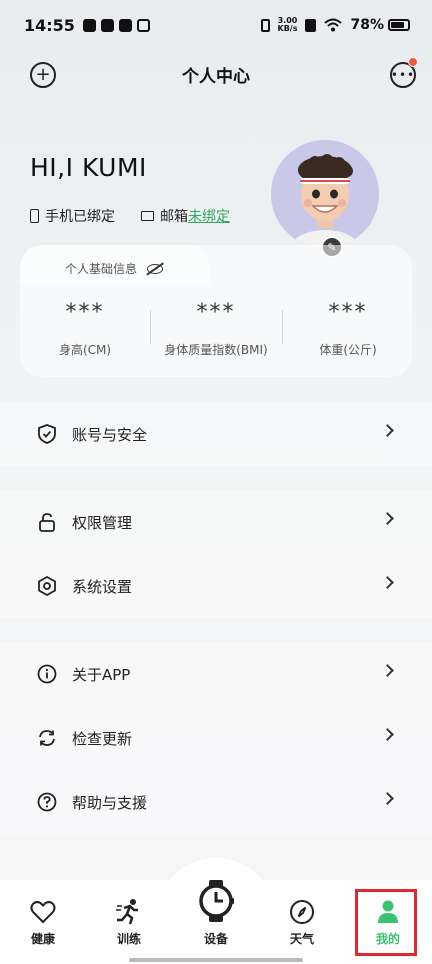 Image resolution: width=432 pixels, height=964 pixels. Describe the element at coordinates (174, 217) in the screenshot. I see `email-label: 邮箱` at that location.